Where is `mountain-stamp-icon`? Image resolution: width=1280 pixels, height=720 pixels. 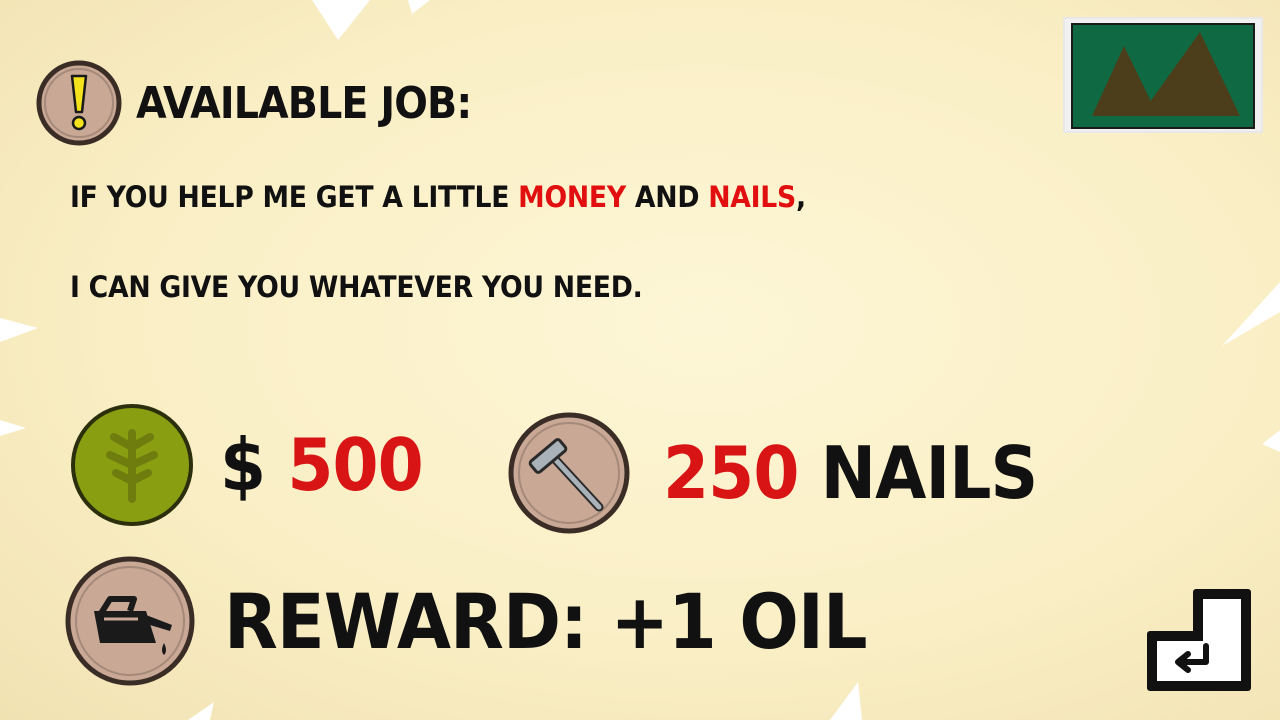
mountain-stamp-icon is located at coordinates (1163, 75).